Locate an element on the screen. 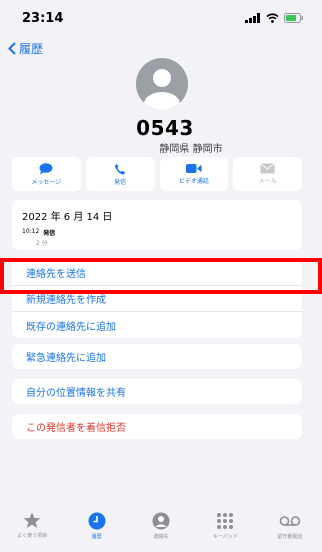  tab-recents: 履歴 is located at coordinates (97, 526).